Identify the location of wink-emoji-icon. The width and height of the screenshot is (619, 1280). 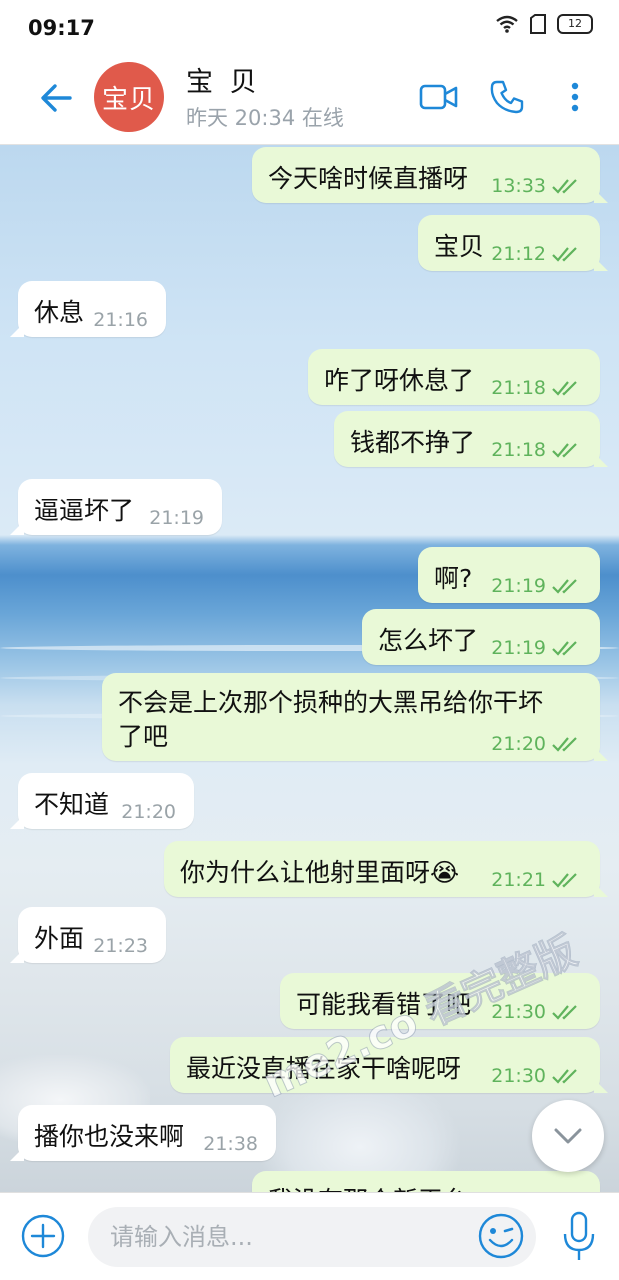
(501, 1236).